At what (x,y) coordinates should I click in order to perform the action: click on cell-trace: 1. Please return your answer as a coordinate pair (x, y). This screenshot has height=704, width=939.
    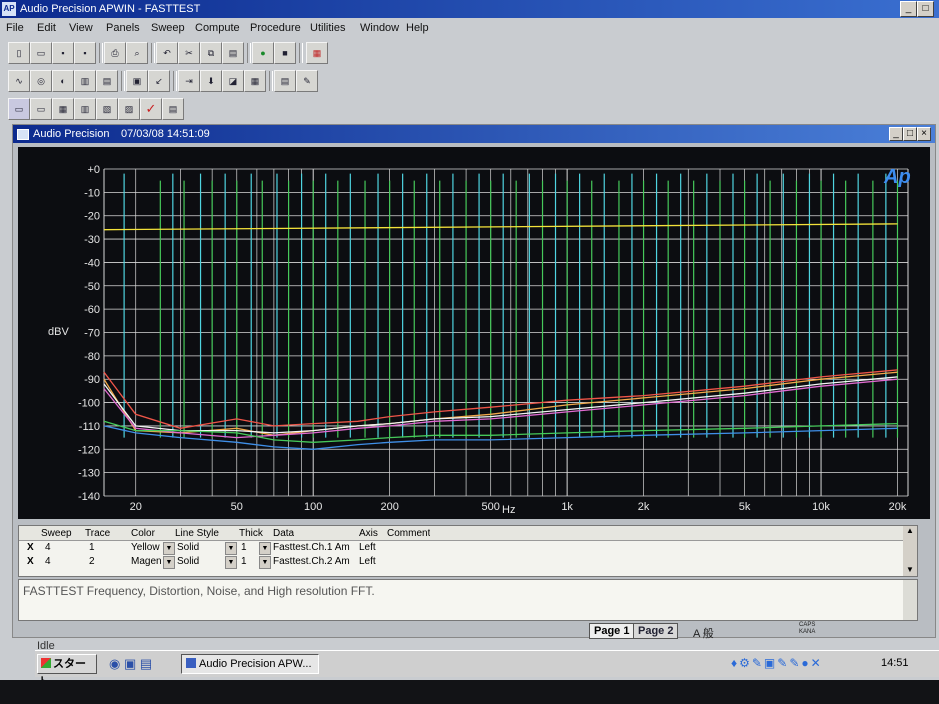
    Looking at the image, I should click on (92, 548).